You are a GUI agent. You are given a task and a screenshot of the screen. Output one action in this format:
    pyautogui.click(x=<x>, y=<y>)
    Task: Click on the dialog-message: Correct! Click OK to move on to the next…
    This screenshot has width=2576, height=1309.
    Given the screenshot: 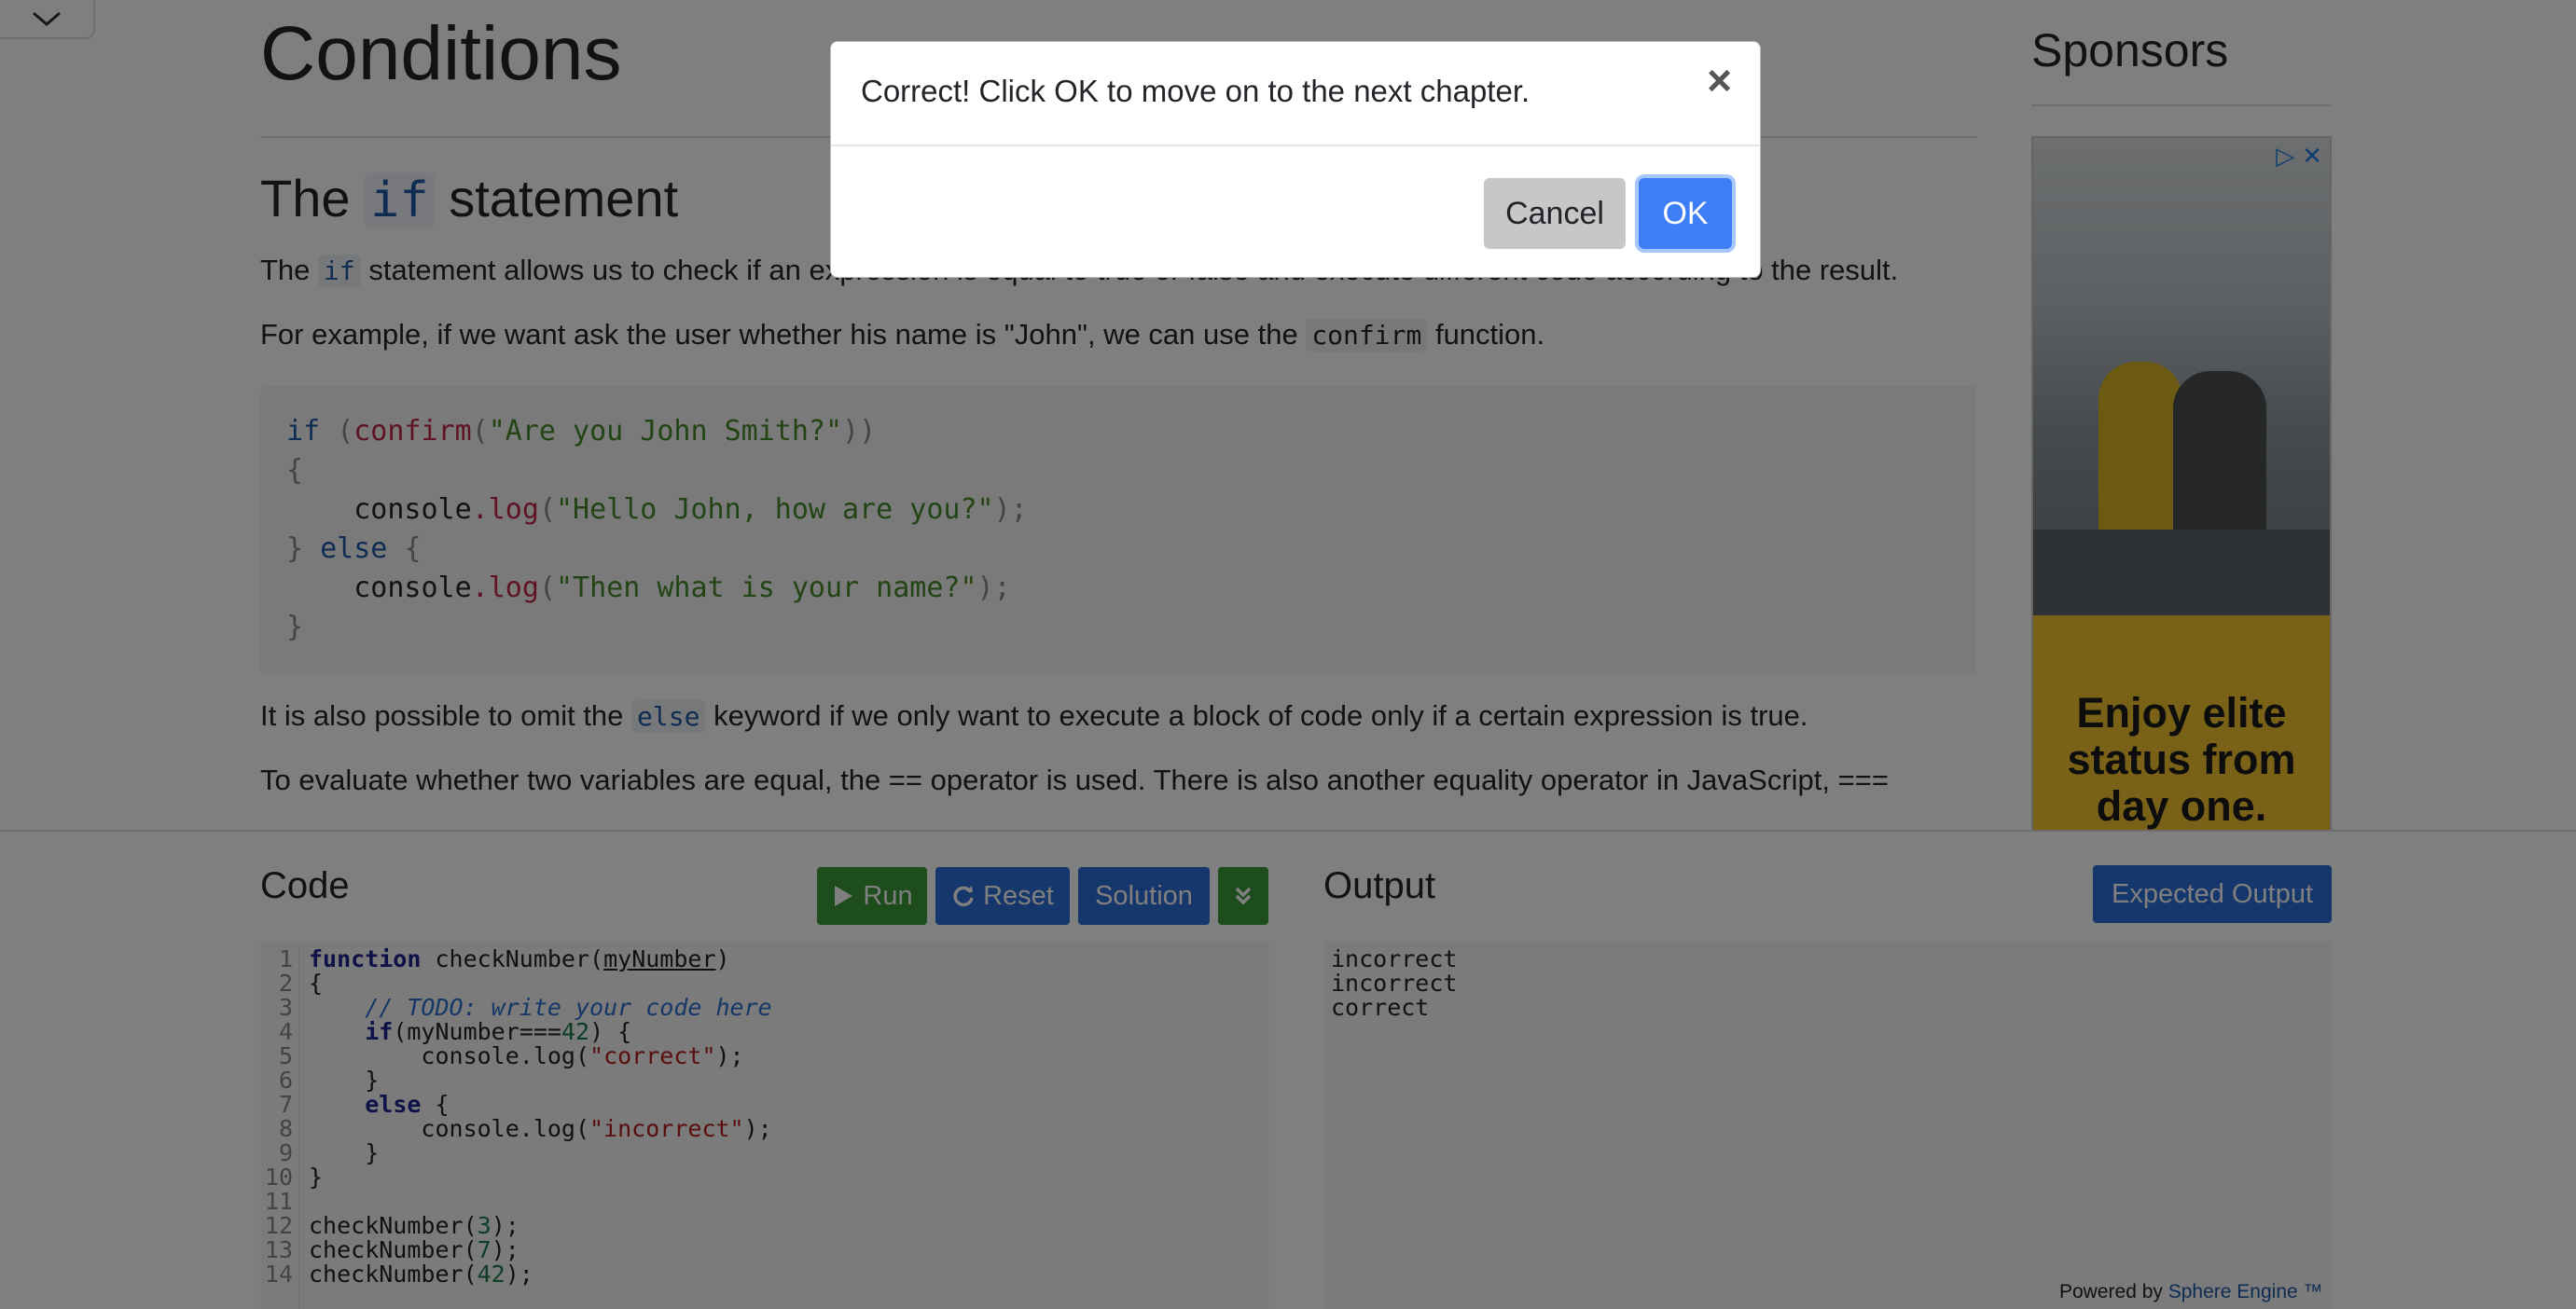 What is the action you would take?
    pyautogui.click(x=1195, y=91)
    